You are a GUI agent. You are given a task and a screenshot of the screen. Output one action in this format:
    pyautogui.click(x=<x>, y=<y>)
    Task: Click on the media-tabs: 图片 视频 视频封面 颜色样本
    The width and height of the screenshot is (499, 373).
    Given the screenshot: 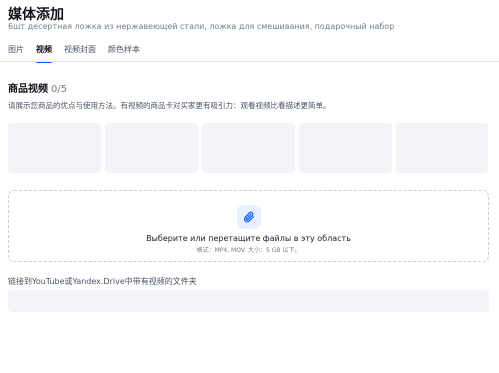 What is the action you would take?
    pyautogui.click(x=74, y=53)
    